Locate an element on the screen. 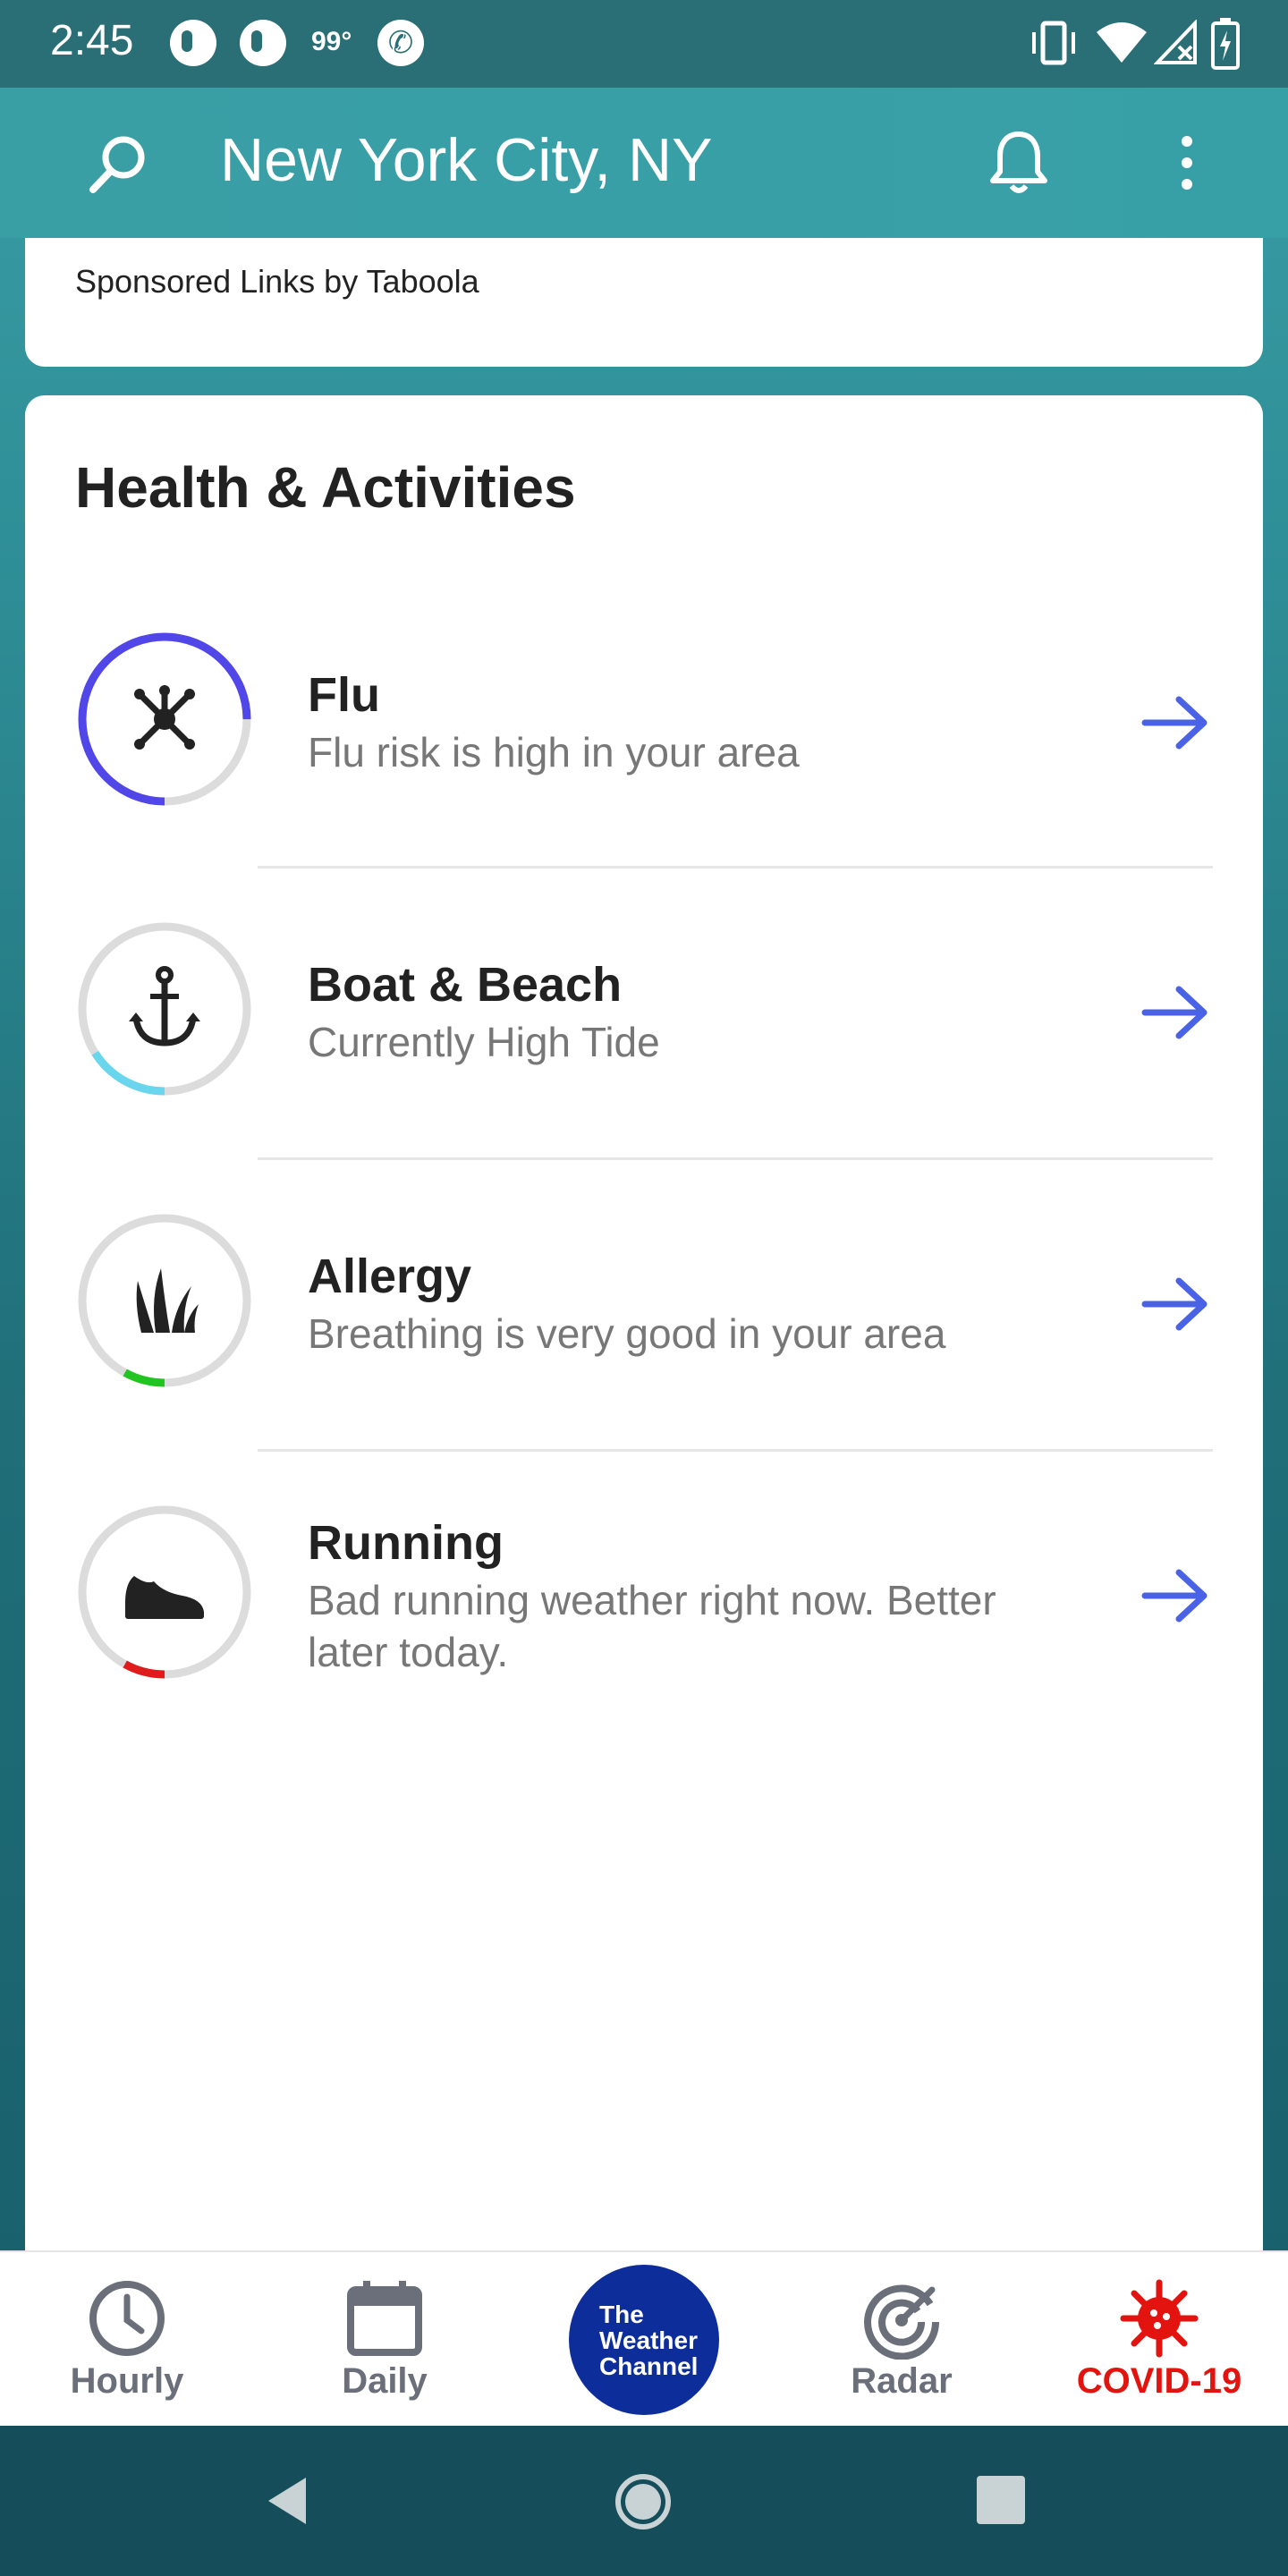 Image resolution: width=1288 pixels, height=2576 pixels. home-icon is located at coordinates (643, 2501).